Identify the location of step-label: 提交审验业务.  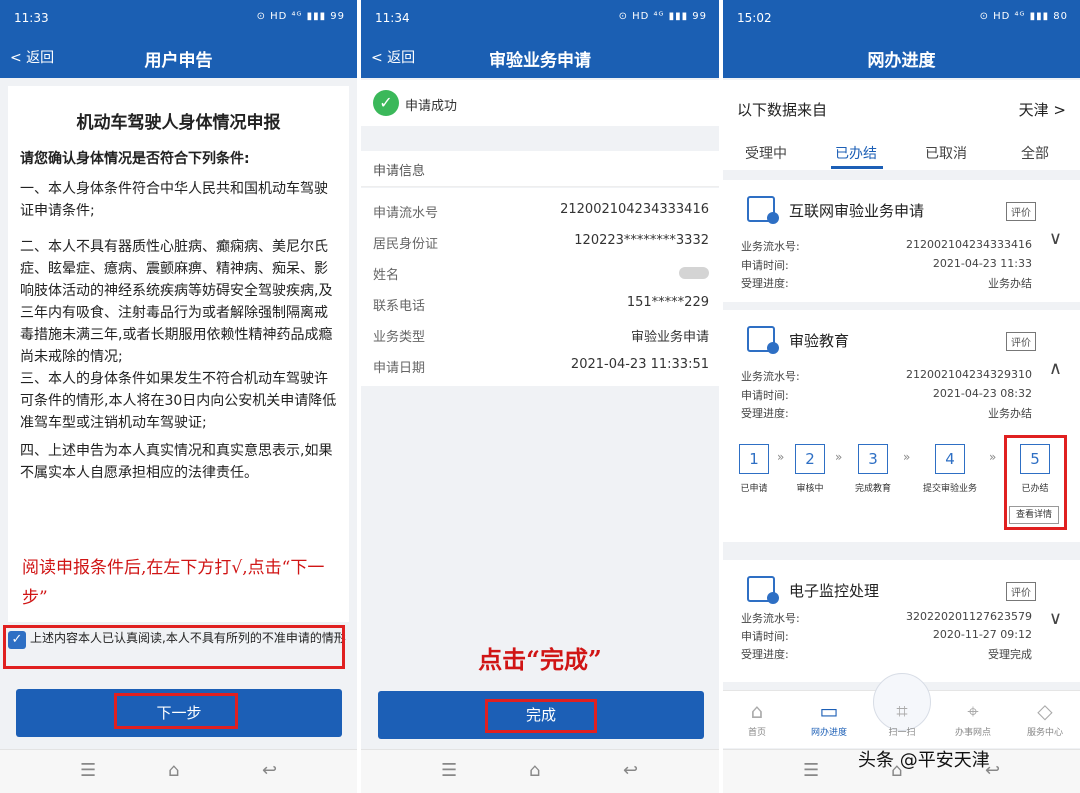
(949, 489).